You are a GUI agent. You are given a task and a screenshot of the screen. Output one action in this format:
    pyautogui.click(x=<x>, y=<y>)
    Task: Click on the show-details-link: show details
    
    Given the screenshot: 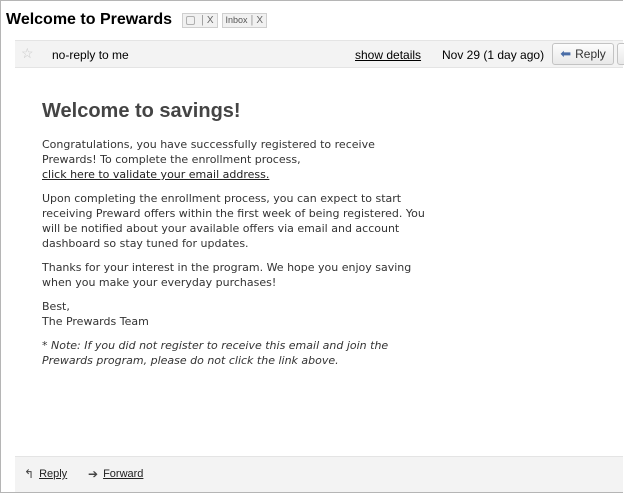 What is the action you would take?
    pyautogui.click(x=388, y=55)
    